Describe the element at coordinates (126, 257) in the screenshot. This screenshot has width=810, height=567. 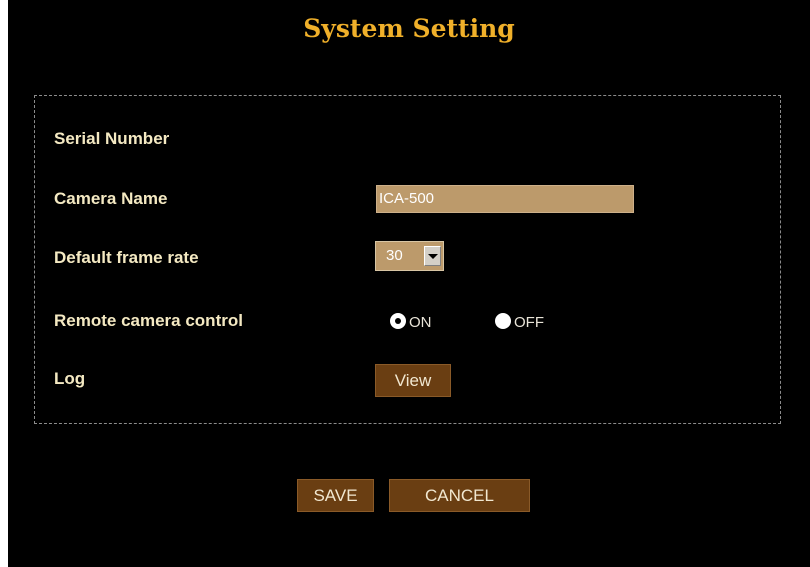
I see `frame-rate-label: Default frame rate` at that location.